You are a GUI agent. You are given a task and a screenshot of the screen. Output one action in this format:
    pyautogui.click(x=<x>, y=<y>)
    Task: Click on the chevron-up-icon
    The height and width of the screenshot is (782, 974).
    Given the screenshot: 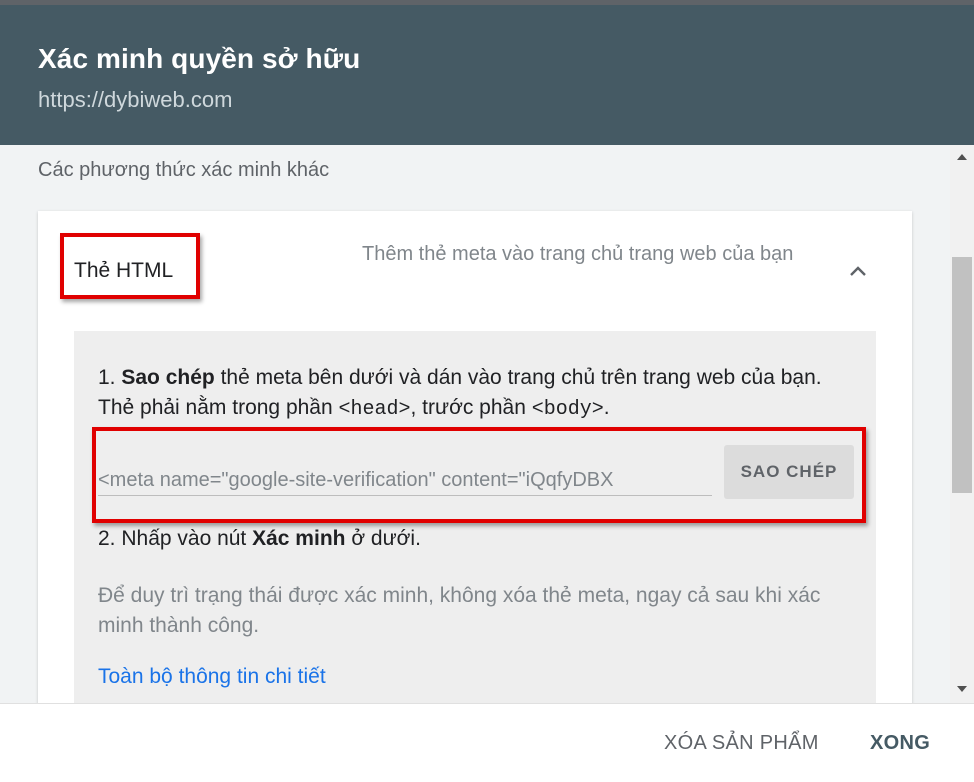 What is the action you would take?
    pyautogui.click(x=858, y=271)
    